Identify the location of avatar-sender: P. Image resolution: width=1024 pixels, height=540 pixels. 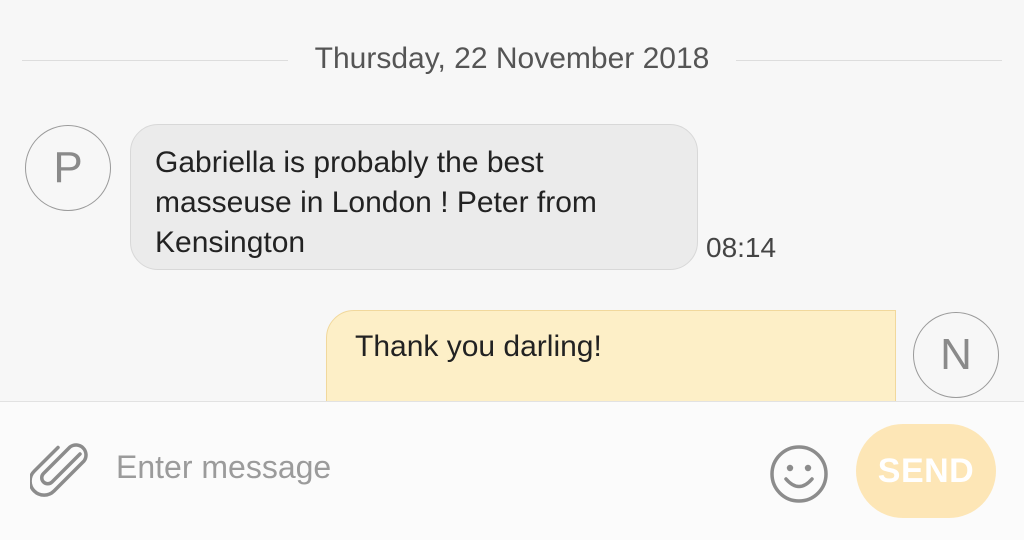
(68, 168).